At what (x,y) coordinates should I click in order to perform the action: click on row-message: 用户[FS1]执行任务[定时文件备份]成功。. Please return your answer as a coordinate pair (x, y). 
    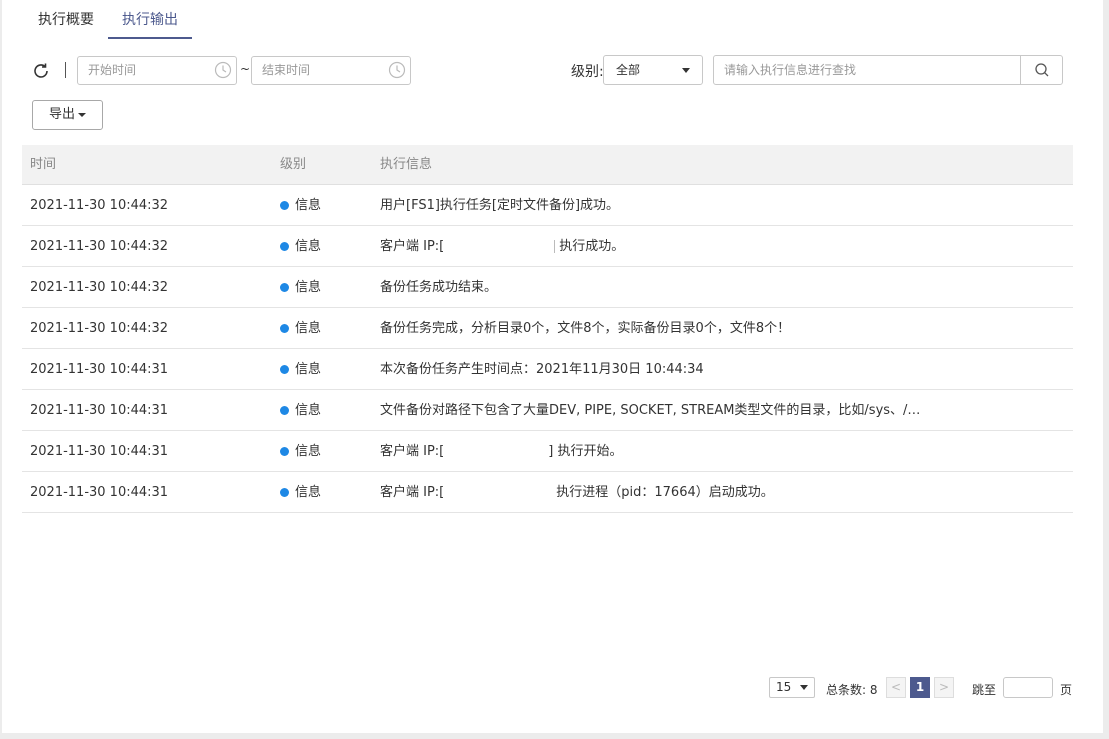
    Looking at the image, I should click on (499, 206).